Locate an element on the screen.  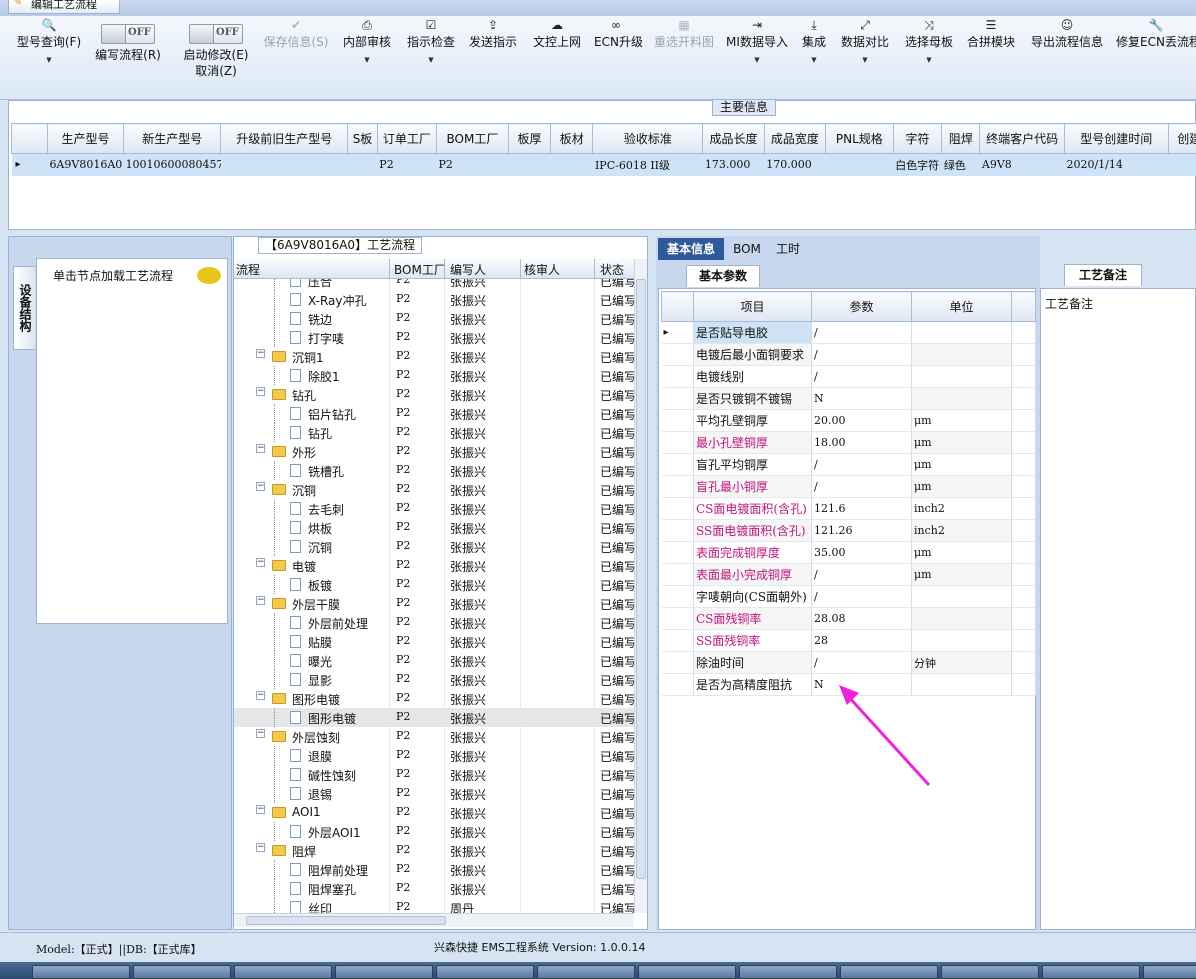
process-row: − 阻焊 P2 张振兴 已编写 is located at coordinates (434, 850).